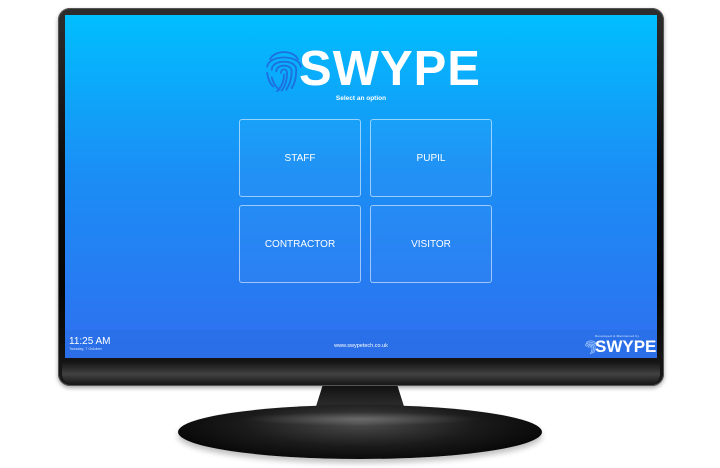 The width and height of the screenshot is (720, 468). Describe the element at coordinates (361, 98) in the screenshot. I see `page-subtitle: Select an option` at that location.